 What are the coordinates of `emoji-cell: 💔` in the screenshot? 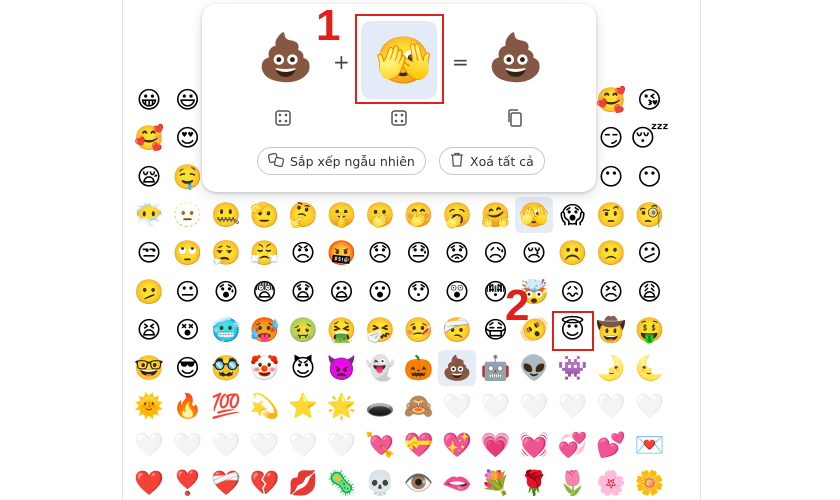 It's located at (265, 482).